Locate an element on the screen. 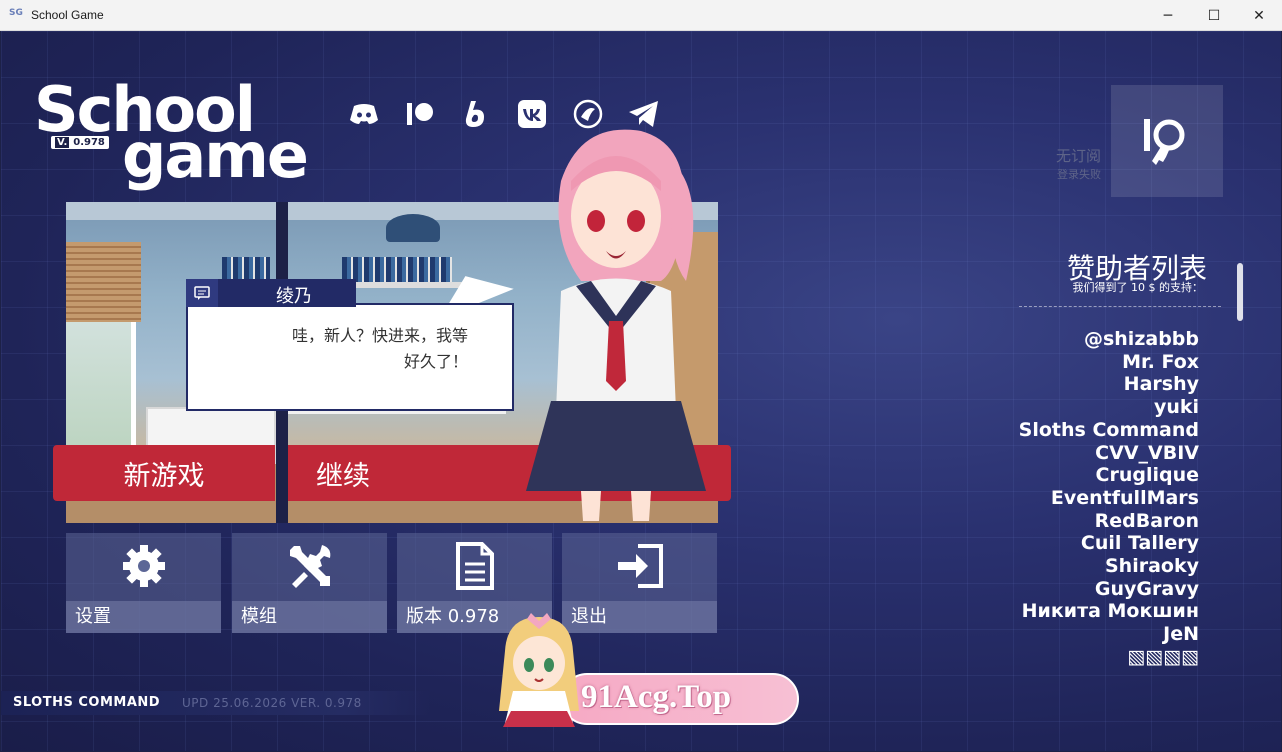  patreon-icon is located at coordinates (420, 114).